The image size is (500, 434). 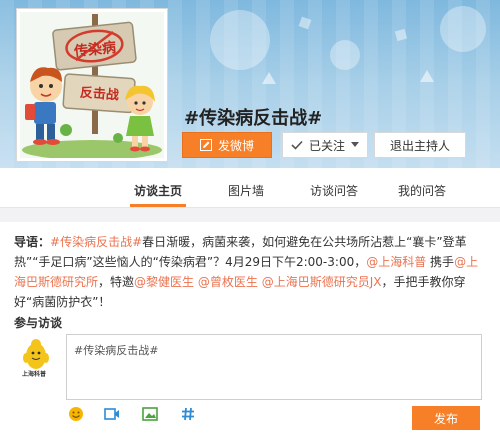 What do you see at coordinates (334, 190) in the screenshot?
I see `tab-interview-qa: 访谈问答` at bounding box center [334, 190].